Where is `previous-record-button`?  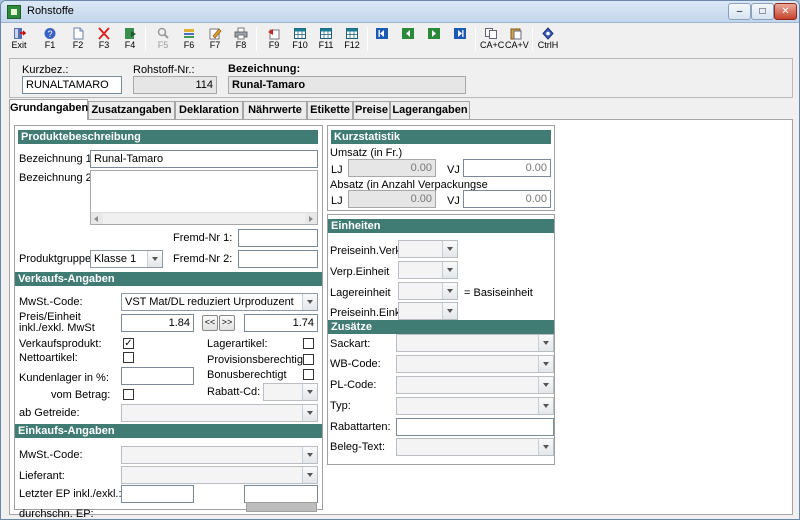
previous-record-button is located at coordinates (408, 38).